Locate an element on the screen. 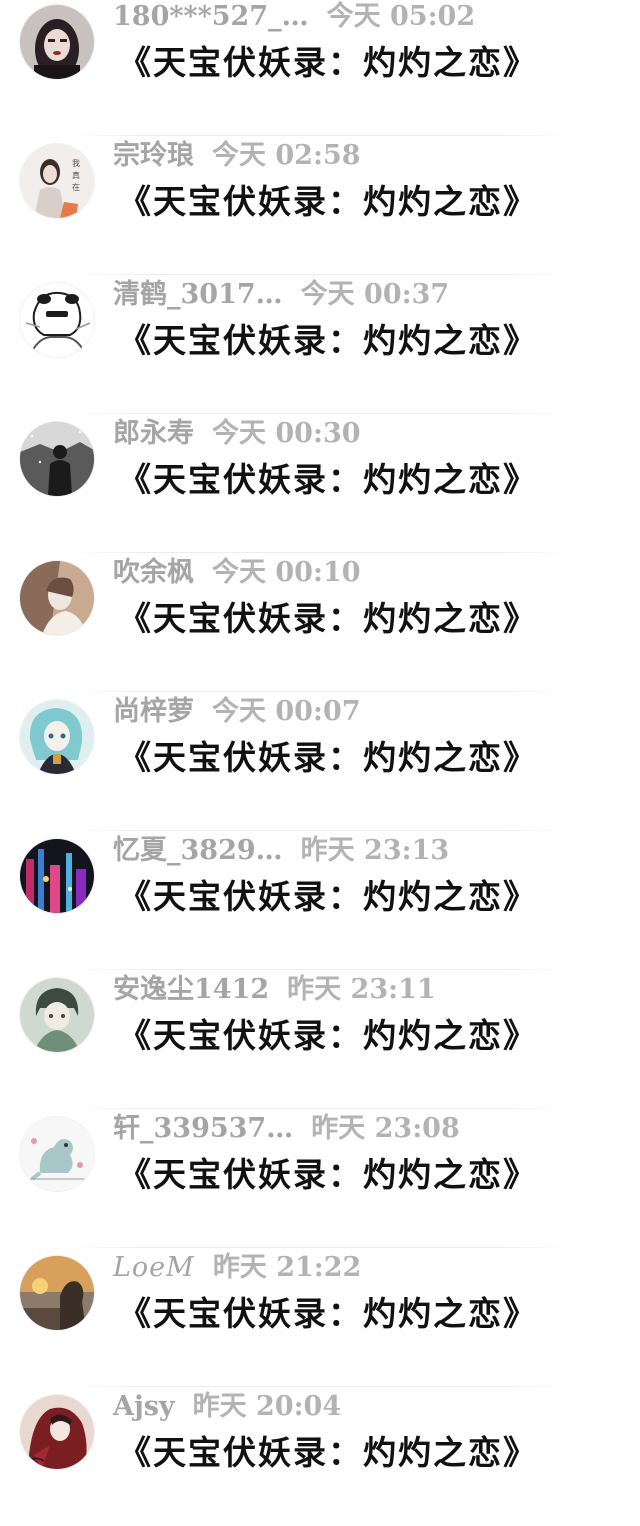 This screenshot has height=1526, width=640. avatar-anime-teal-hair-icon is located at coordinates (57, 737).